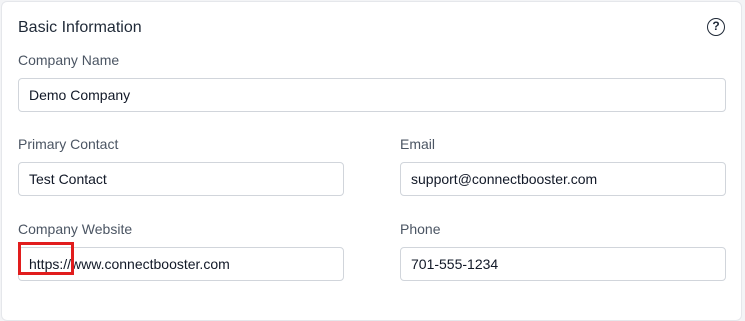 This screenshot has width=745, height=321. What do you see at coordinates (181, 179) in the screenshot?
I see `primary-contact-input: Test Contact` at bounding box center [181, 179].